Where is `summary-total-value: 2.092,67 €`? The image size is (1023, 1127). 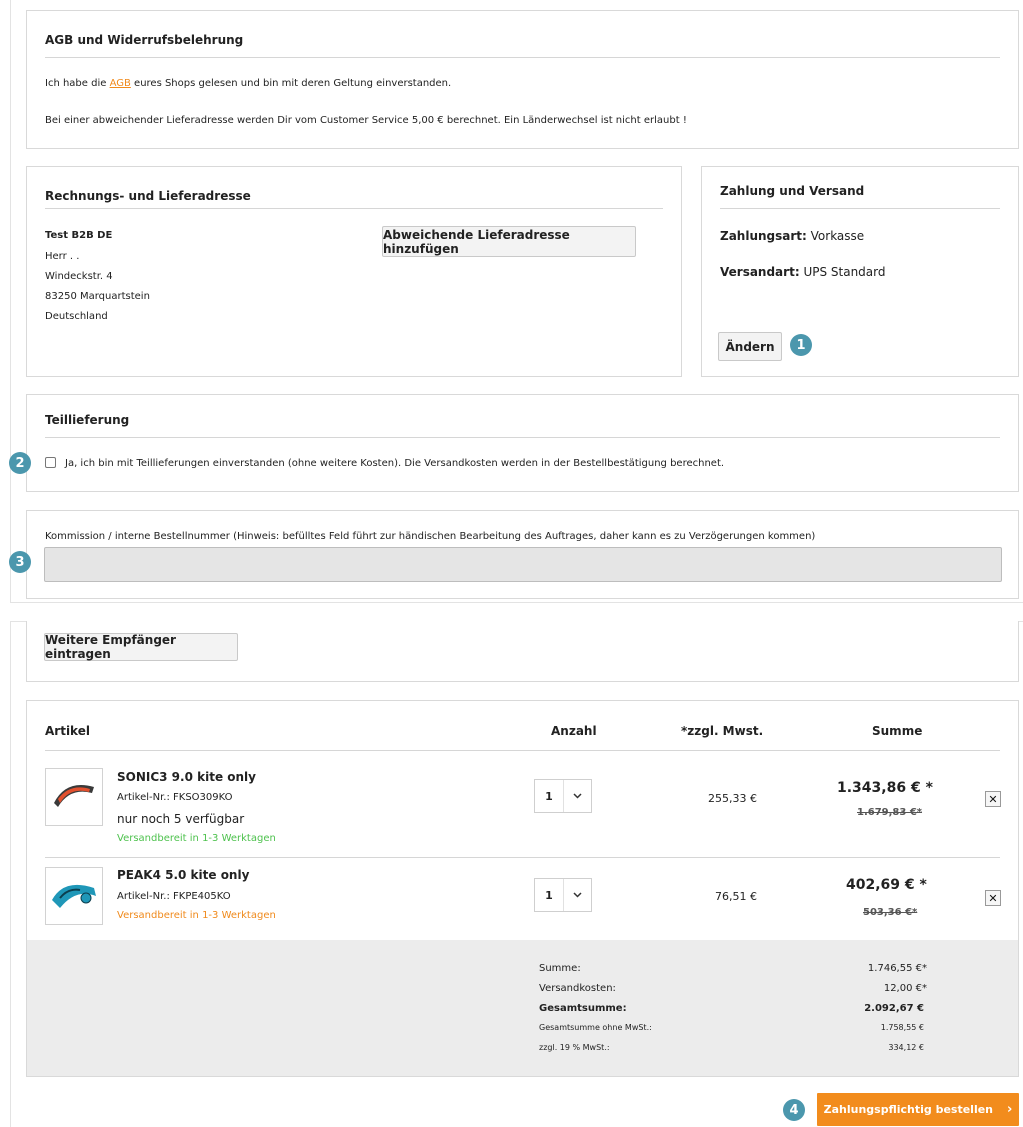 summary-total-value: 2.092,67 € is located at coordinates (894, 1008).